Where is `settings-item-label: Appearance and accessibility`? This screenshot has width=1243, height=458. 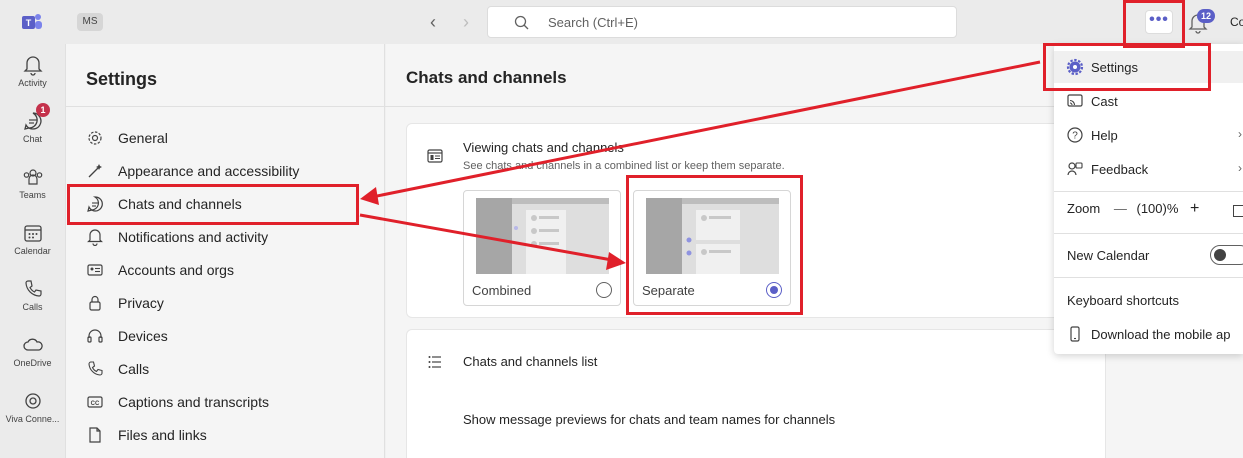
settings-item-label: Appearance and accessibility is located at coordinates (209, 171).